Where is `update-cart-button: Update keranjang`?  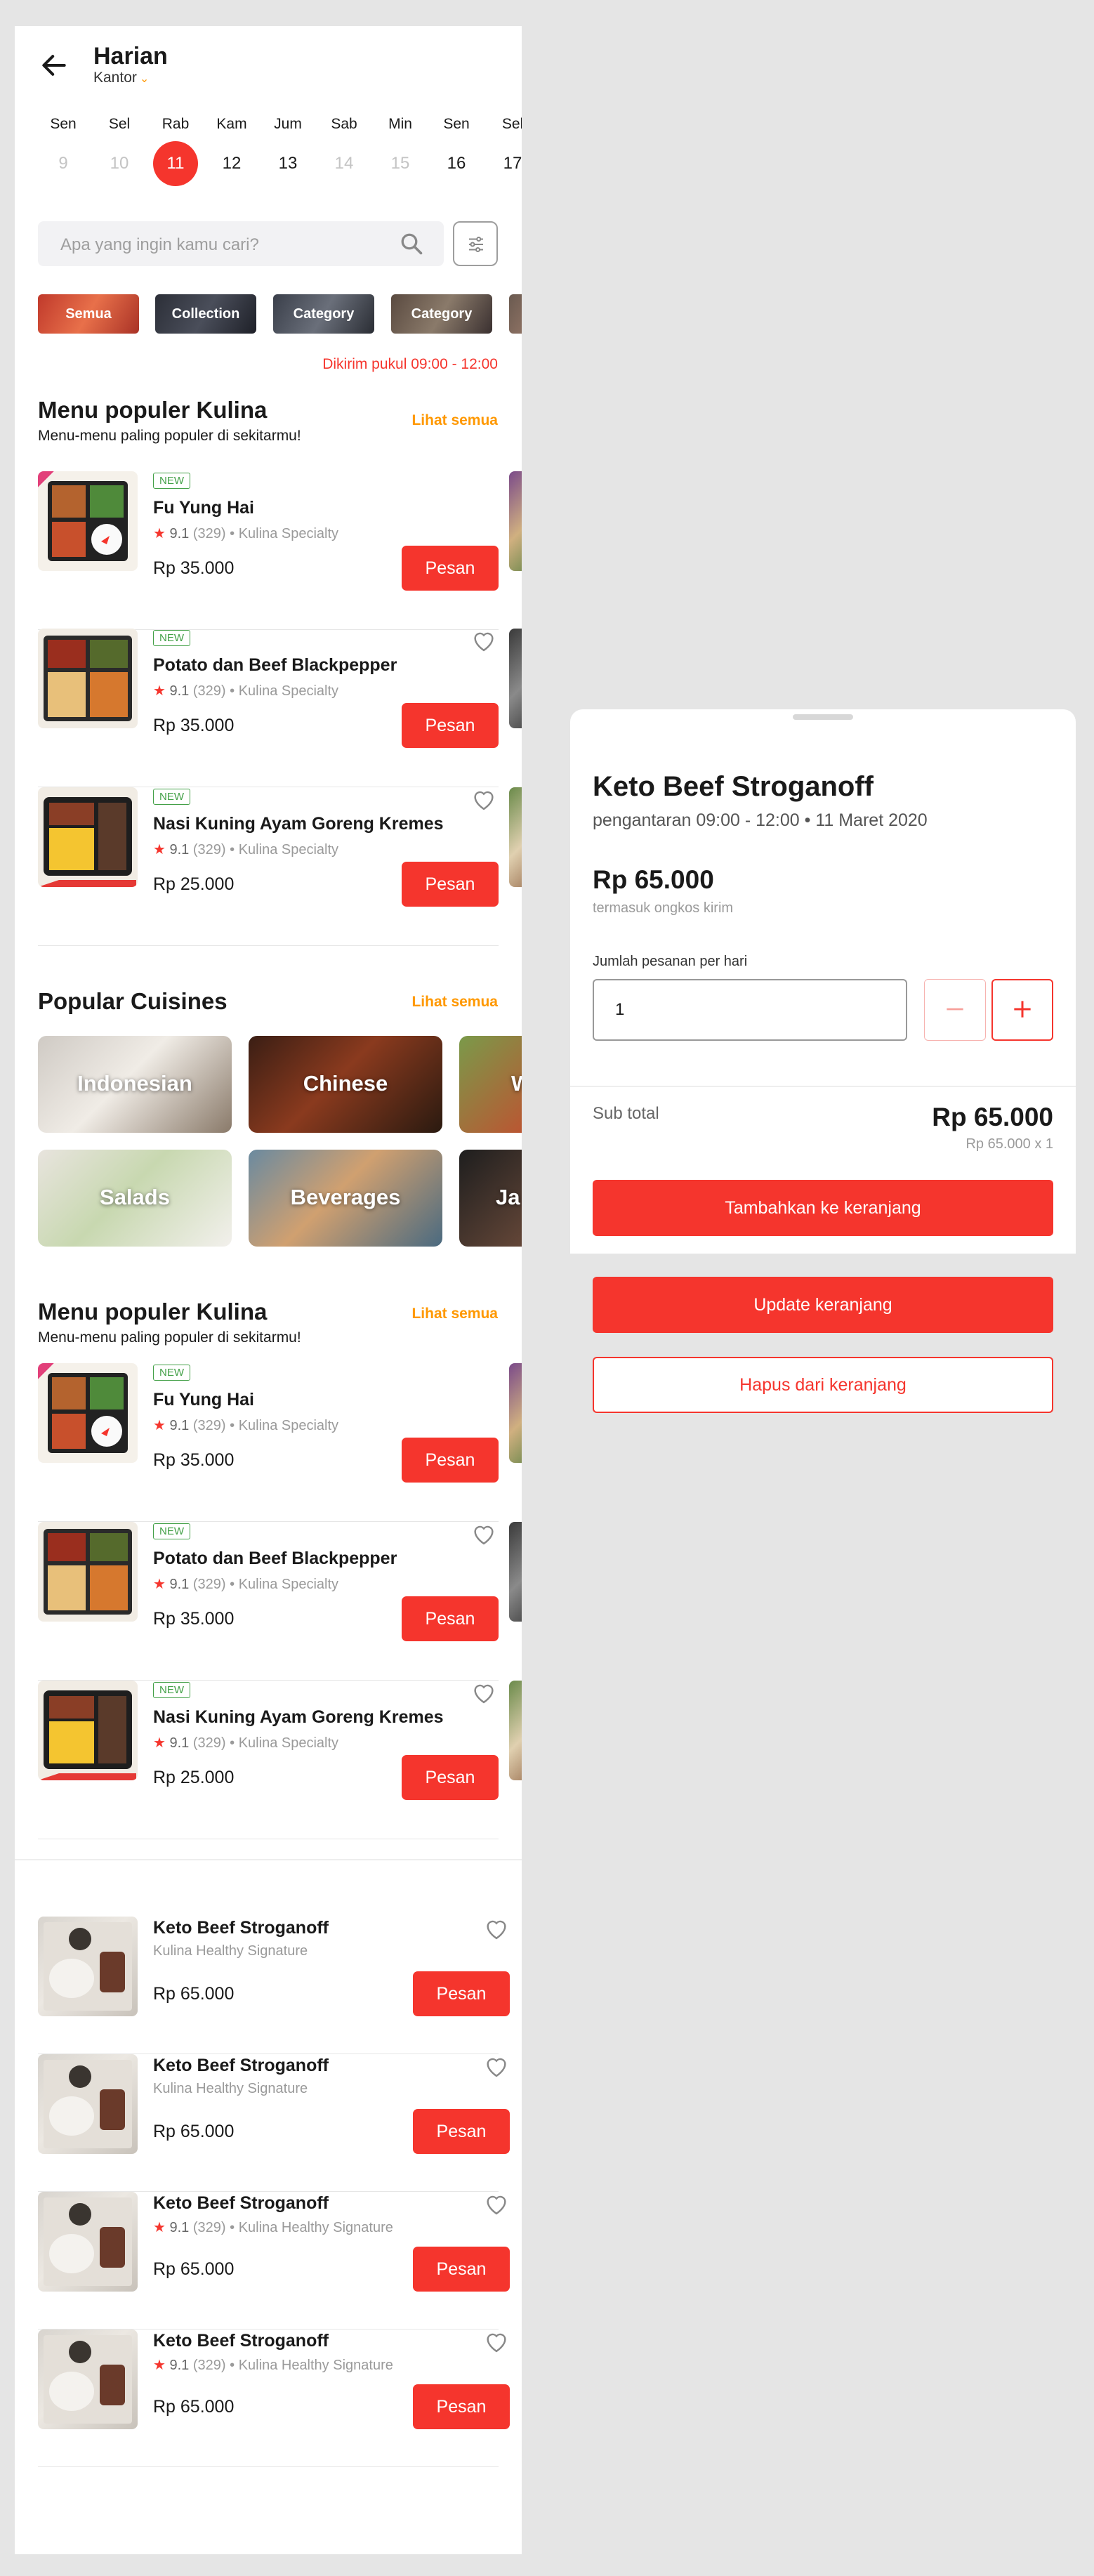
update-cart-button: Update keranjang is located at coordinates (823, 1305).